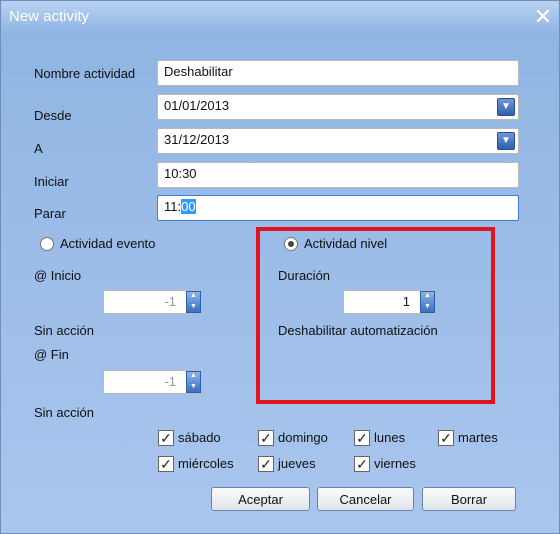 The width and height of the screenshot is (560, 534). Describe the element at coordinates (173, 206) in the screenshot. I see `parar-value: 11:` at that location.